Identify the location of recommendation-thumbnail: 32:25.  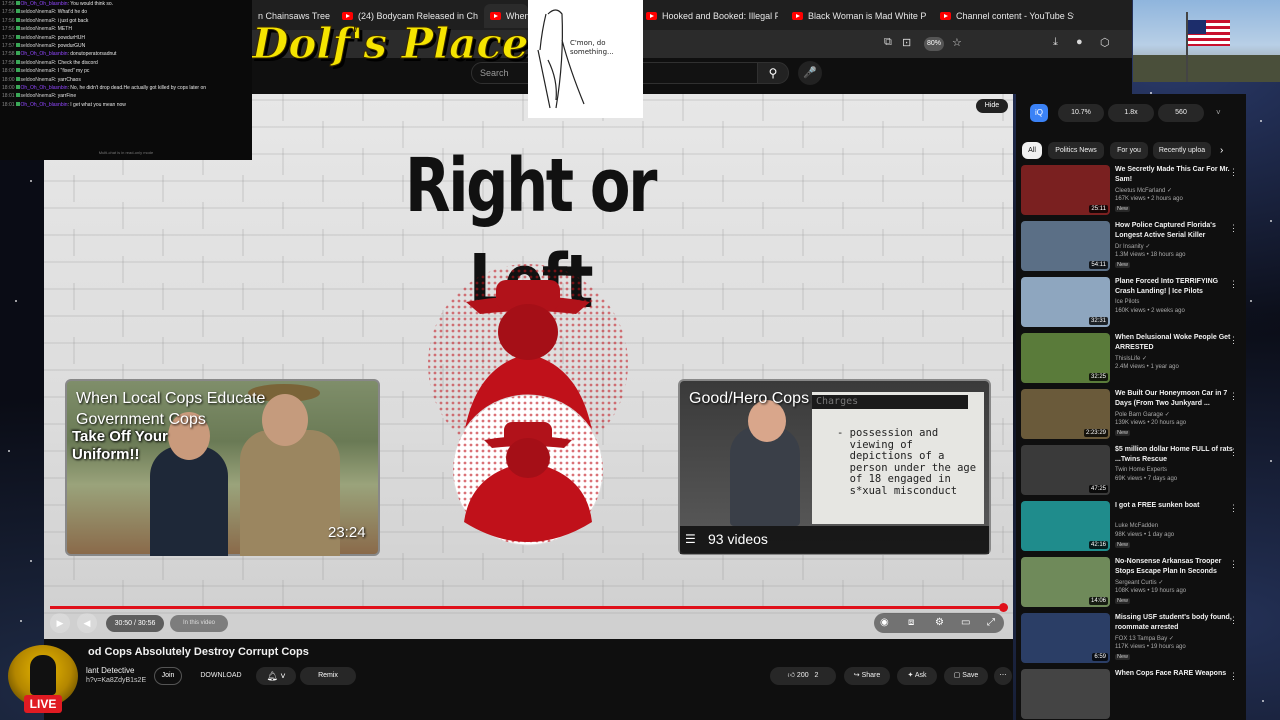
(1065, 358).